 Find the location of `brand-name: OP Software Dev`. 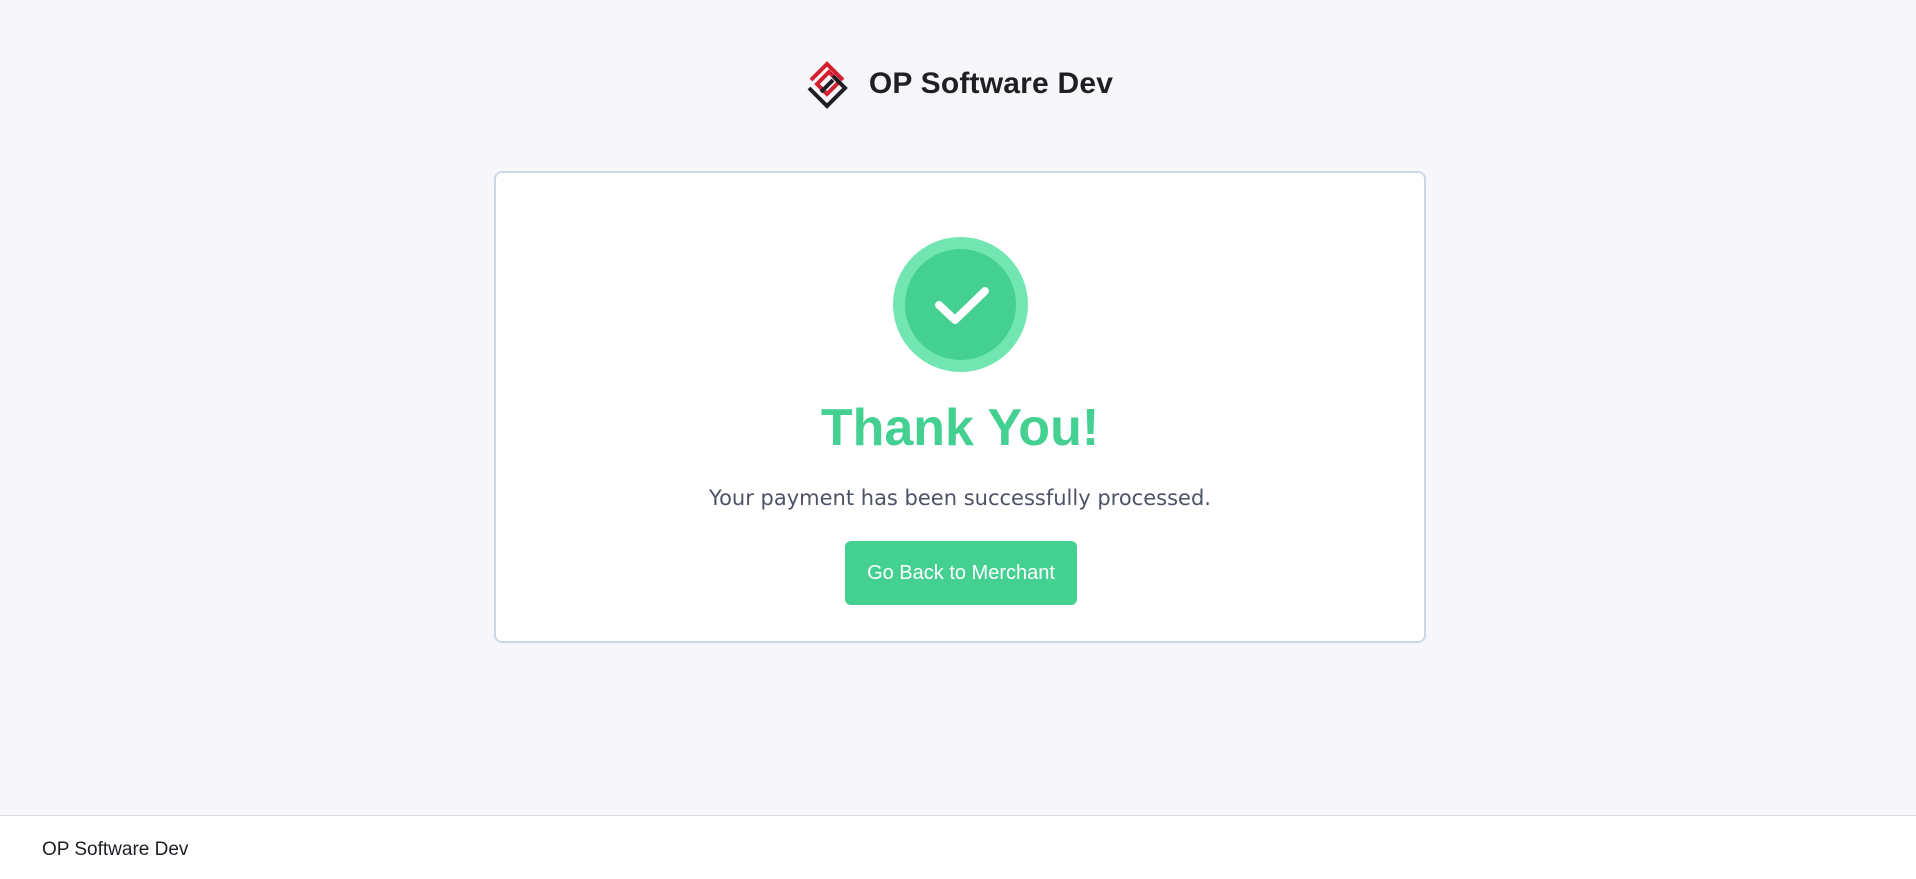

brand-name: OP Software Dev is located at coordinates (991, 83).